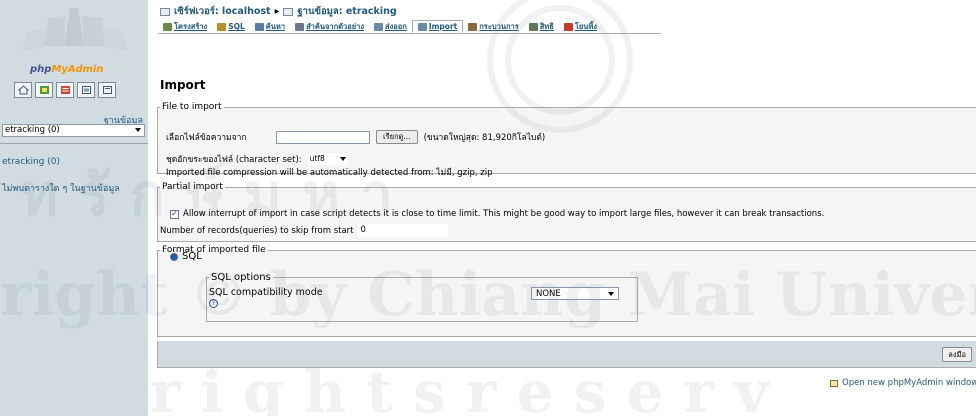 The width and height of the screenshot is (976, 416). I want to click on search-icon, so click(259, 26).